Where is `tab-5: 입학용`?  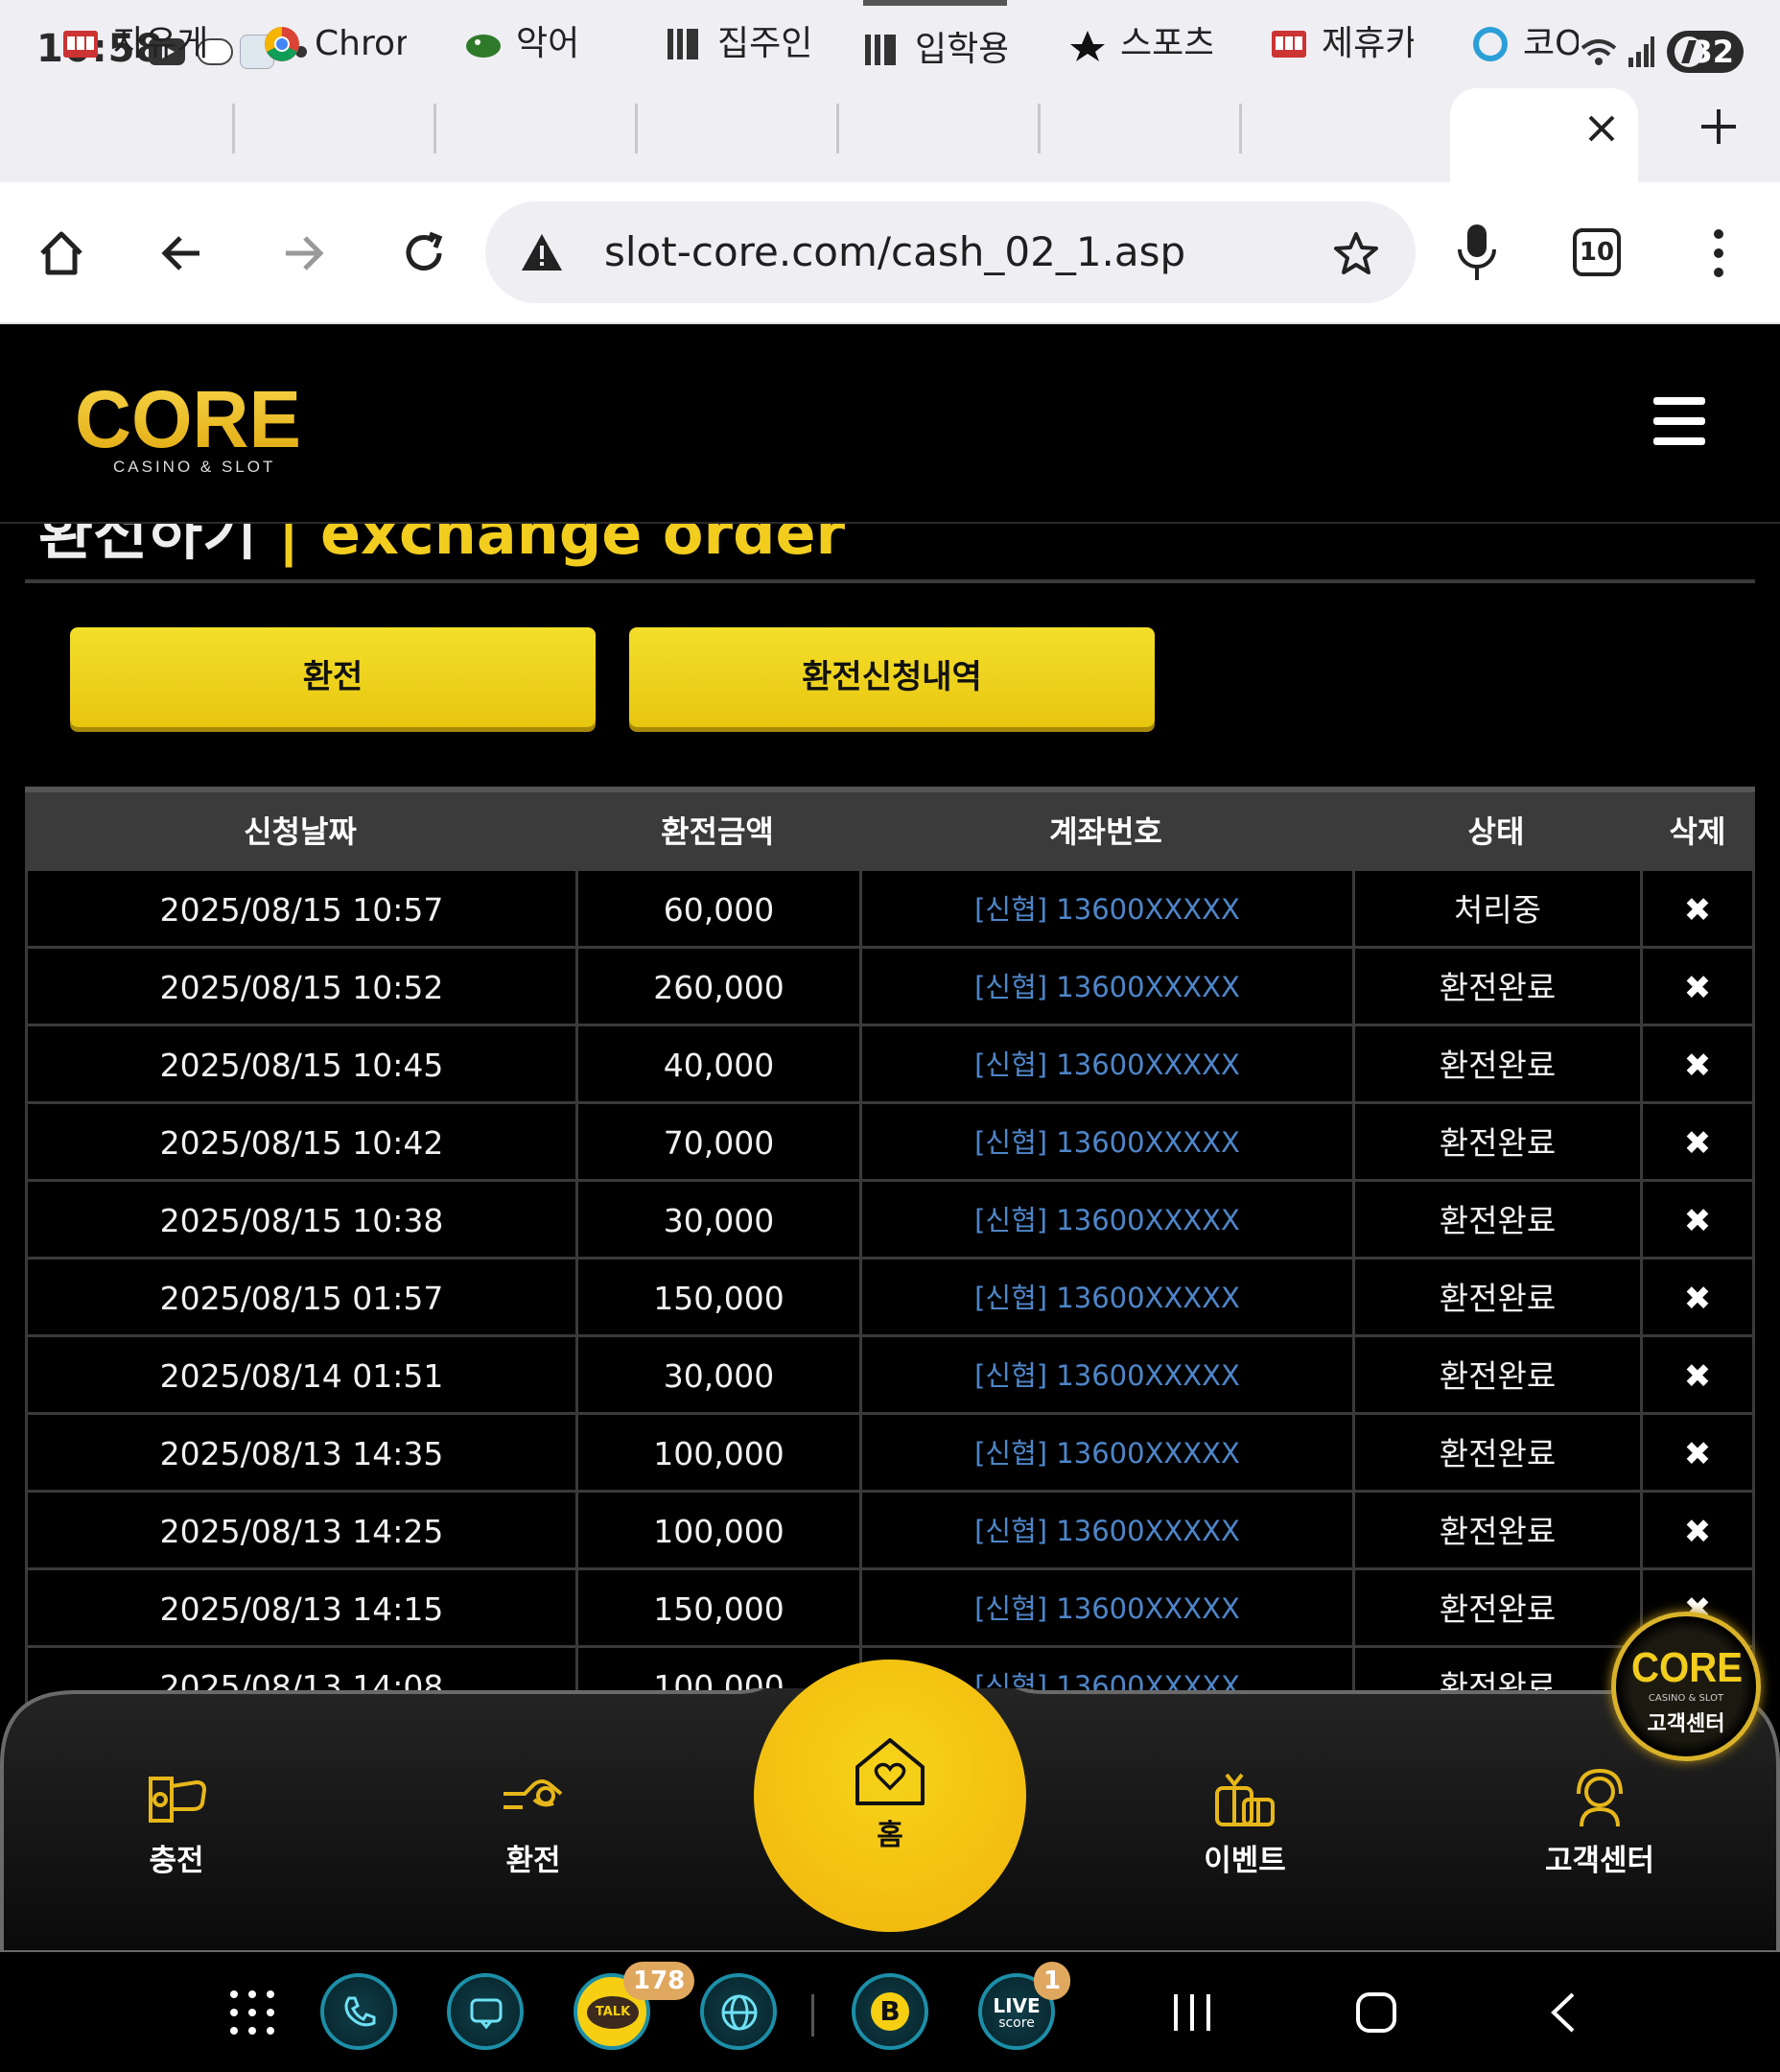 tab-5: 입학용 is located at coordinates (935, 43).